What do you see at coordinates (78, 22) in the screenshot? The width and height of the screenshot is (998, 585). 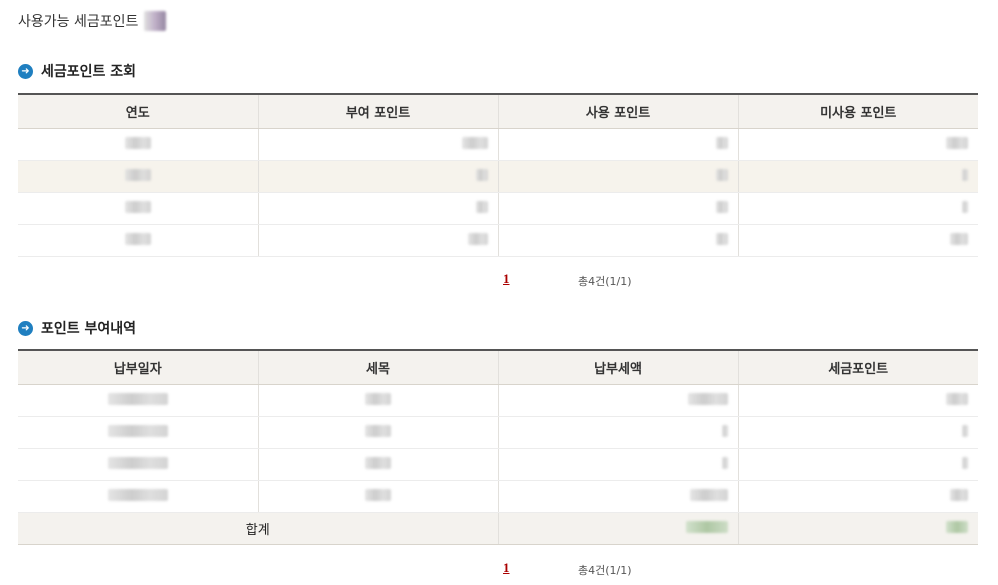 I see `available-points-label: 사용가능 세금포인트` at bounding box center [78, 22].